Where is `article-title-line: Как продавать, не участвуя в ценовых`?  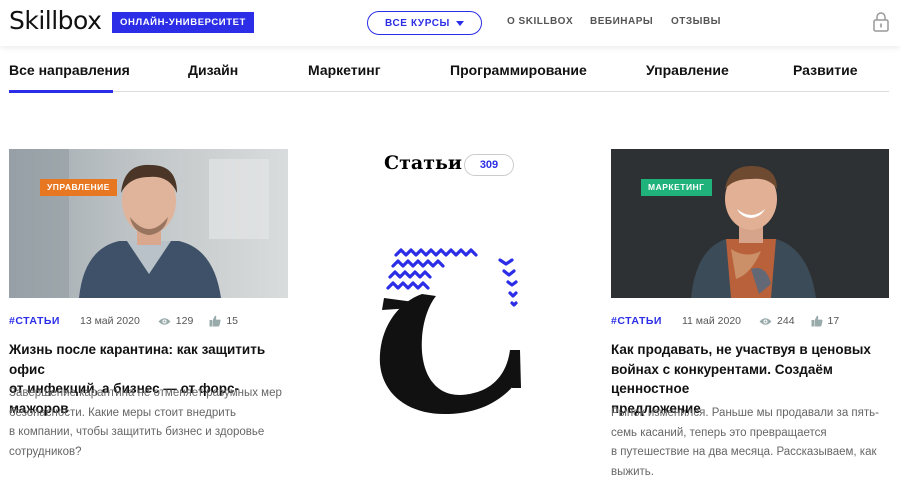 article-title-line: Как продавать, не участвуя в ценовых is located at coordinates (741, 349).